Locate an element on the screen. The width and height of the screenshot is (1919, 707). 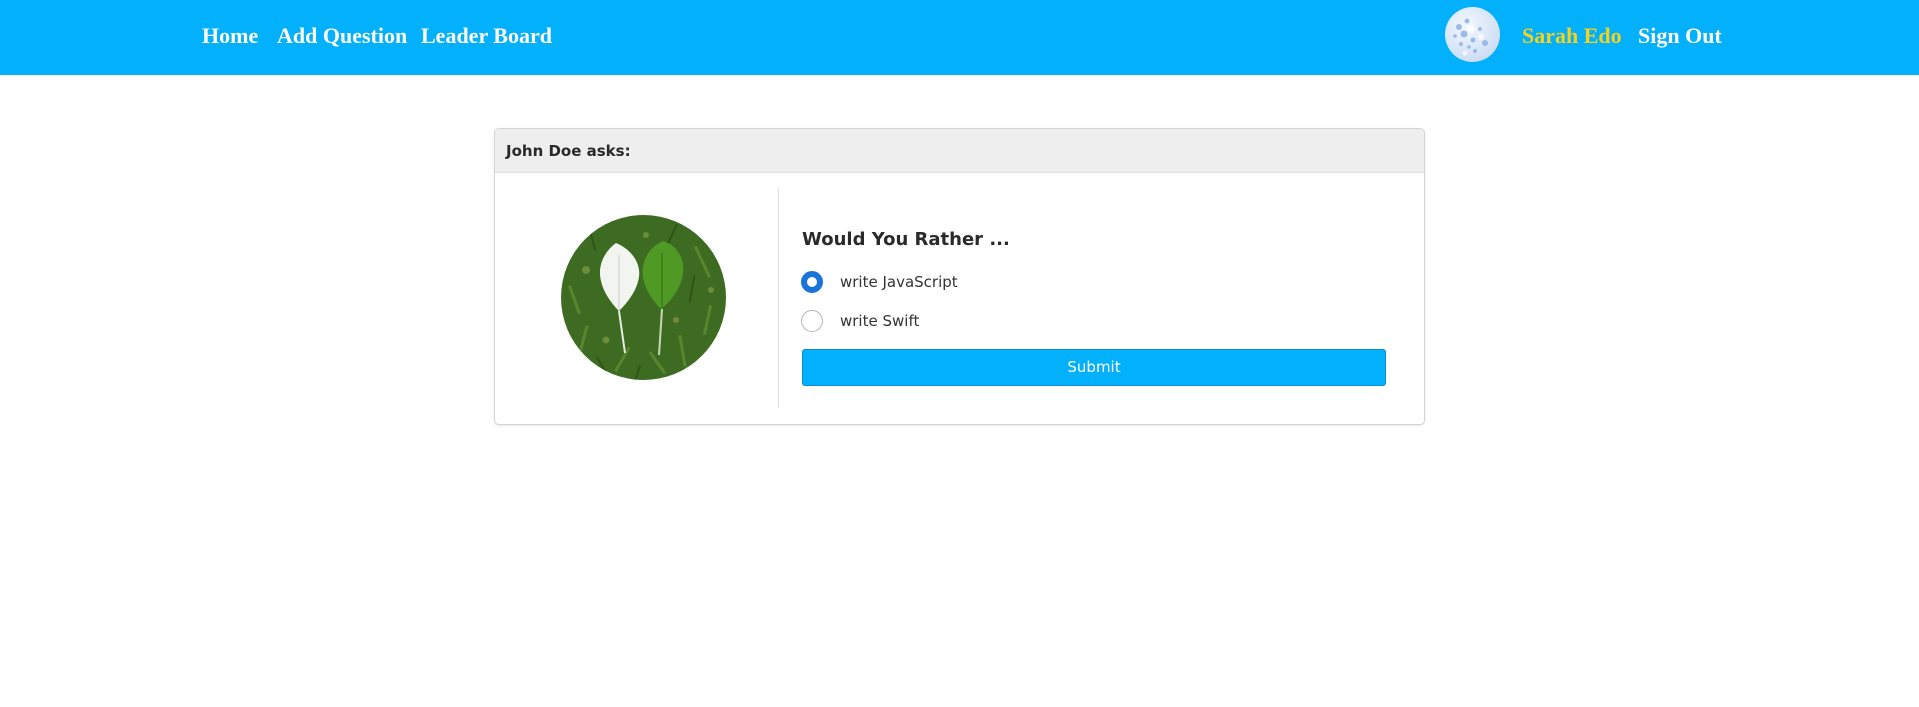
radio-button-unselected is located at coordinates (812, 321).